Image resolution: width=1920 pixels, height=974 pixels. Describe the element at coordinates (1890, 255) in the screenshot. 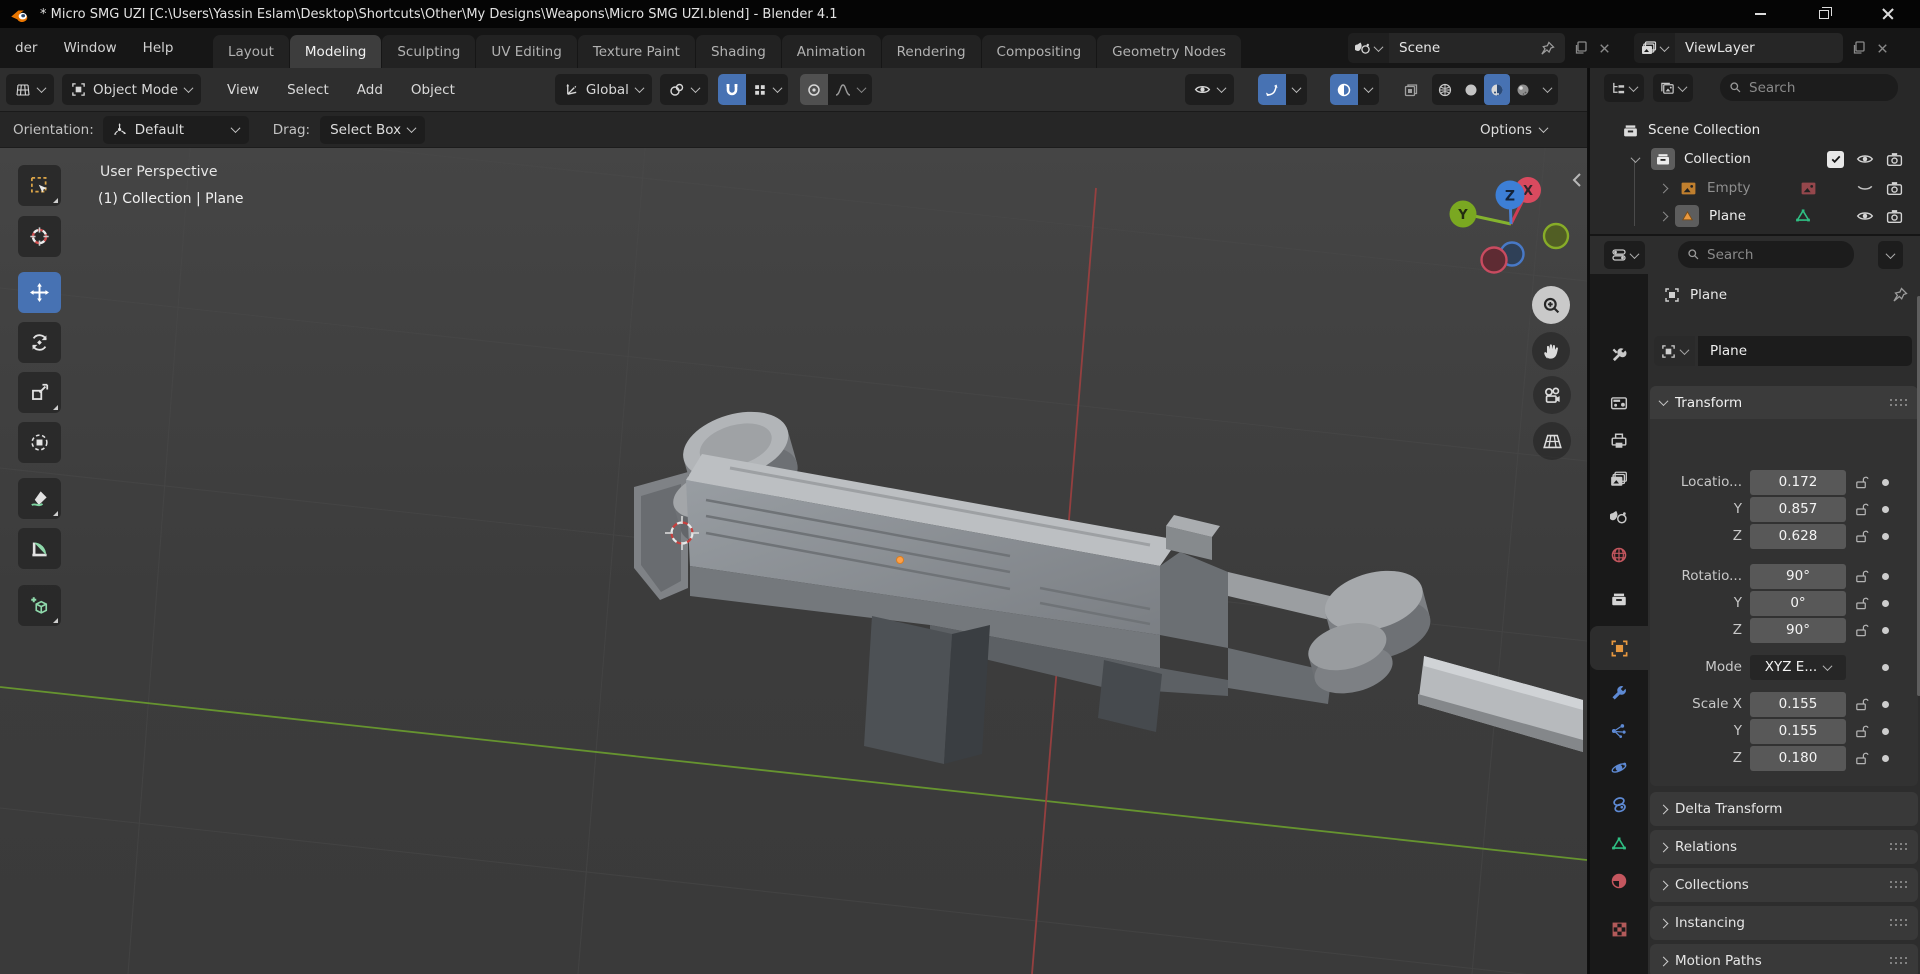

I see `properties-options-dropdown` at that location.